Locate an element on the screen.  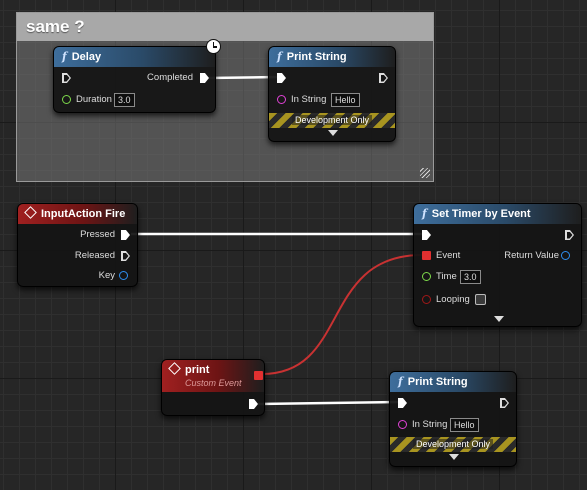
delegate-wire-print-to-event is located at coordinates (342, 314).